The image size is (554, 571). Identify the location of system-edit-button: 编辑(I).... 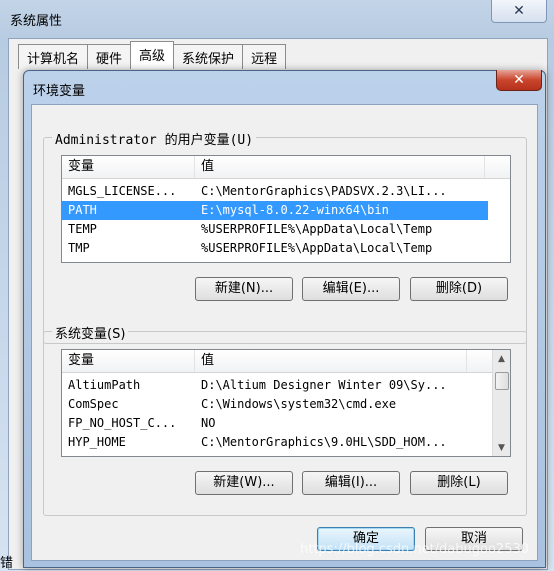
(351, 483).